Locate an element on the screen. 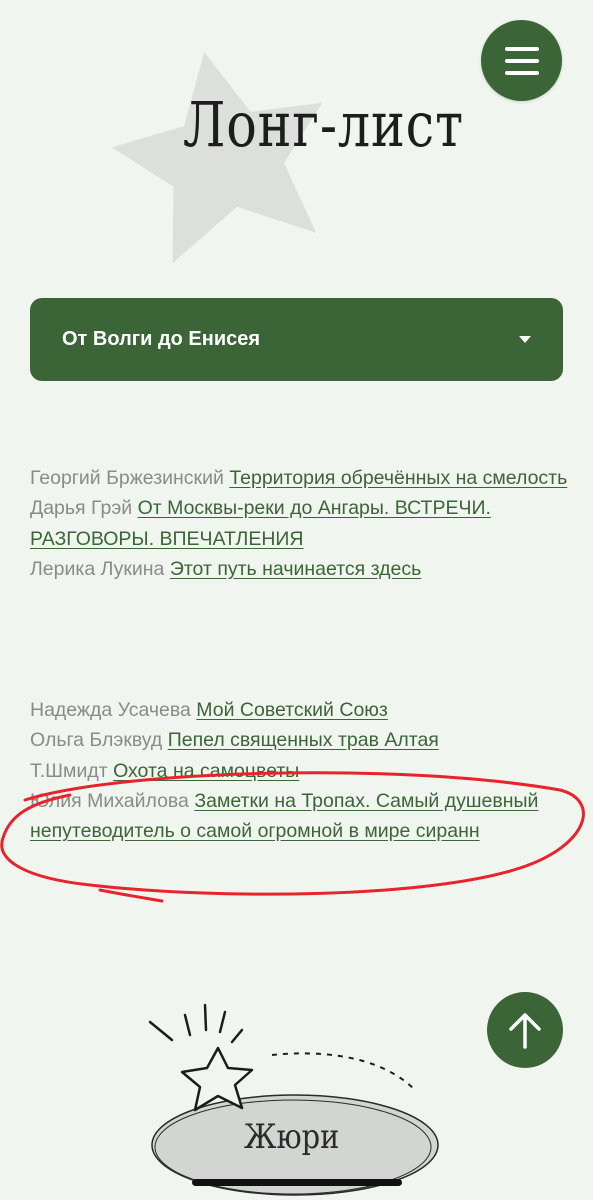 The width and height of the screenshot is (593, 1200). entry-title-link: Территория обречённых на смелость is located at coordinates (398, 478).